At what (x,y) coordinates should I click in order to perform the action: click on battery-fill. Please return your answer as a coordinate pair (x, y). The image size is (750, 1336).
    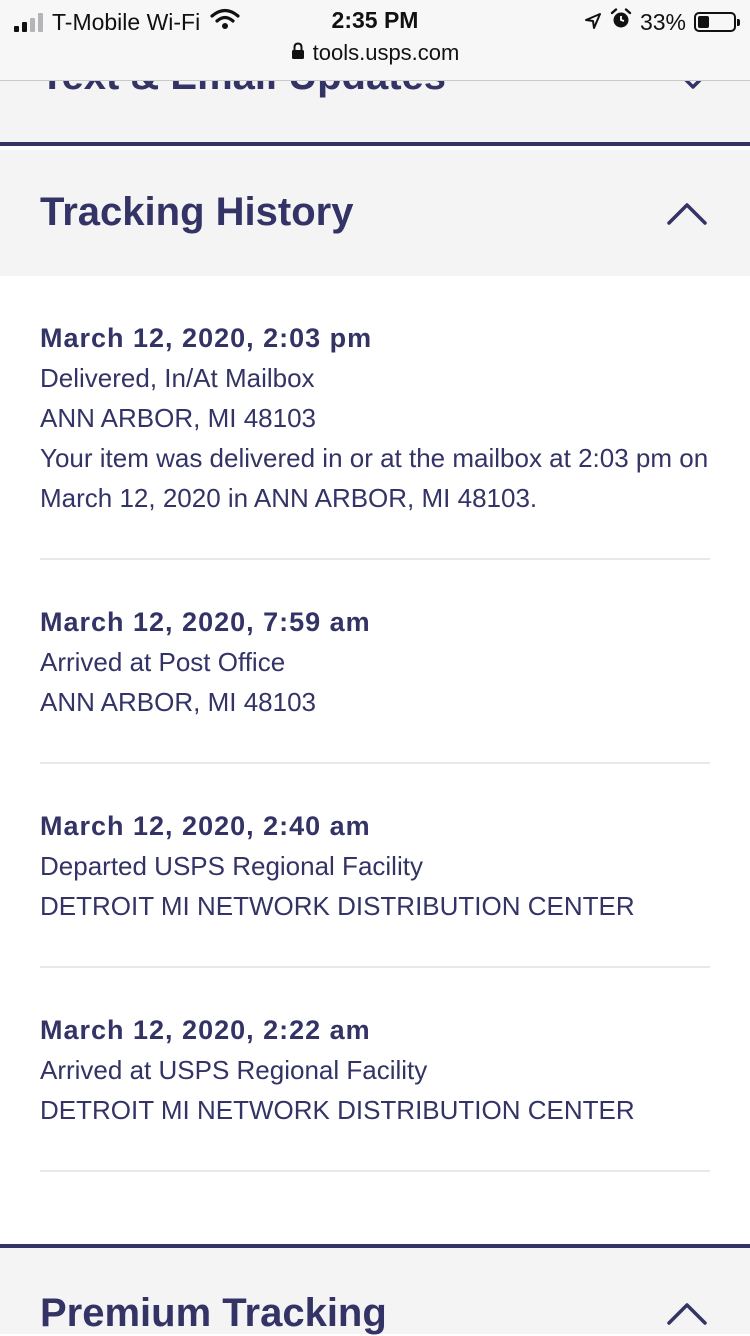
    Looking at the image, I should click on (703, 22).